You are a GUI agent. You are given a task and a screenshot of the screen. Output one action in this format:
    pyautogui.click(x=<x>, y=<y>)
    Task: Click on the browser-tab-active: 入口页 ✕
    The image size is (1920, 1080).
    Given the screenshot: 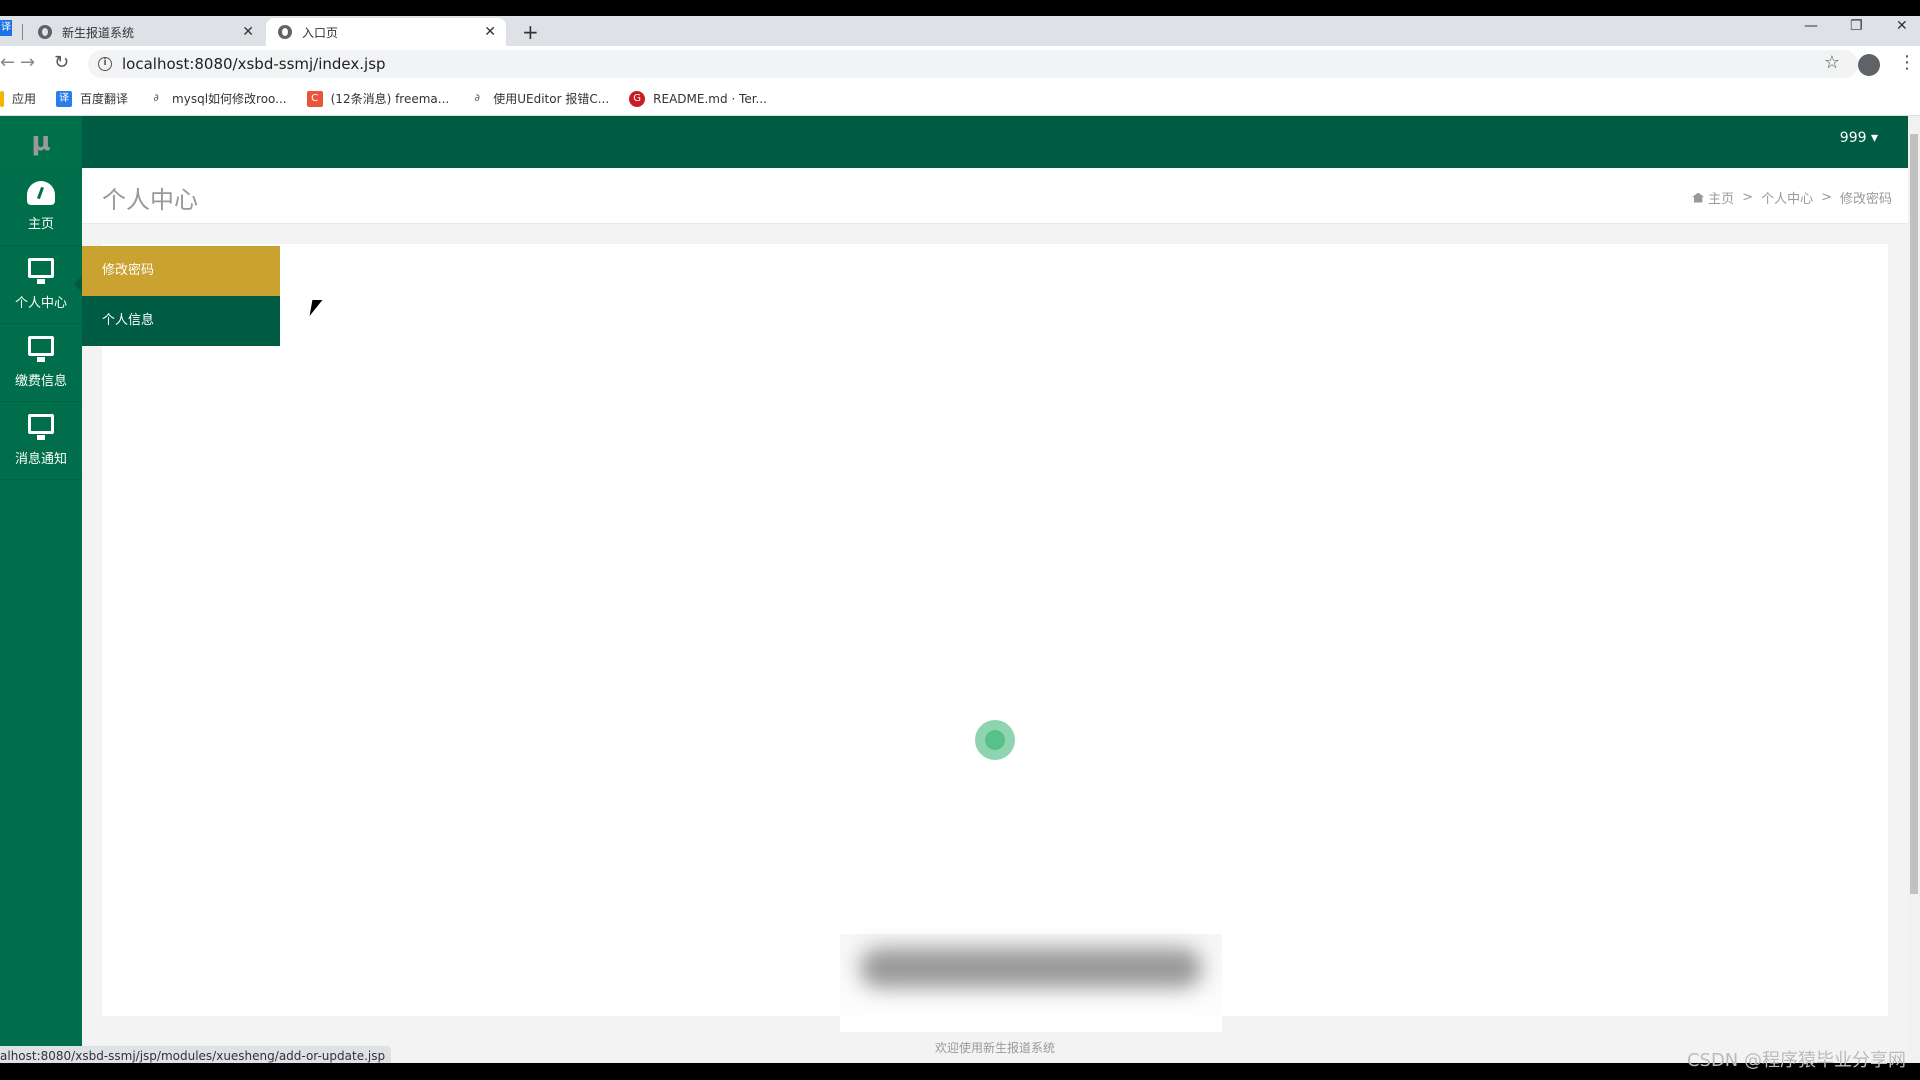 What is the action you would take?
    pyautogui.click(x=386, y=32)
    